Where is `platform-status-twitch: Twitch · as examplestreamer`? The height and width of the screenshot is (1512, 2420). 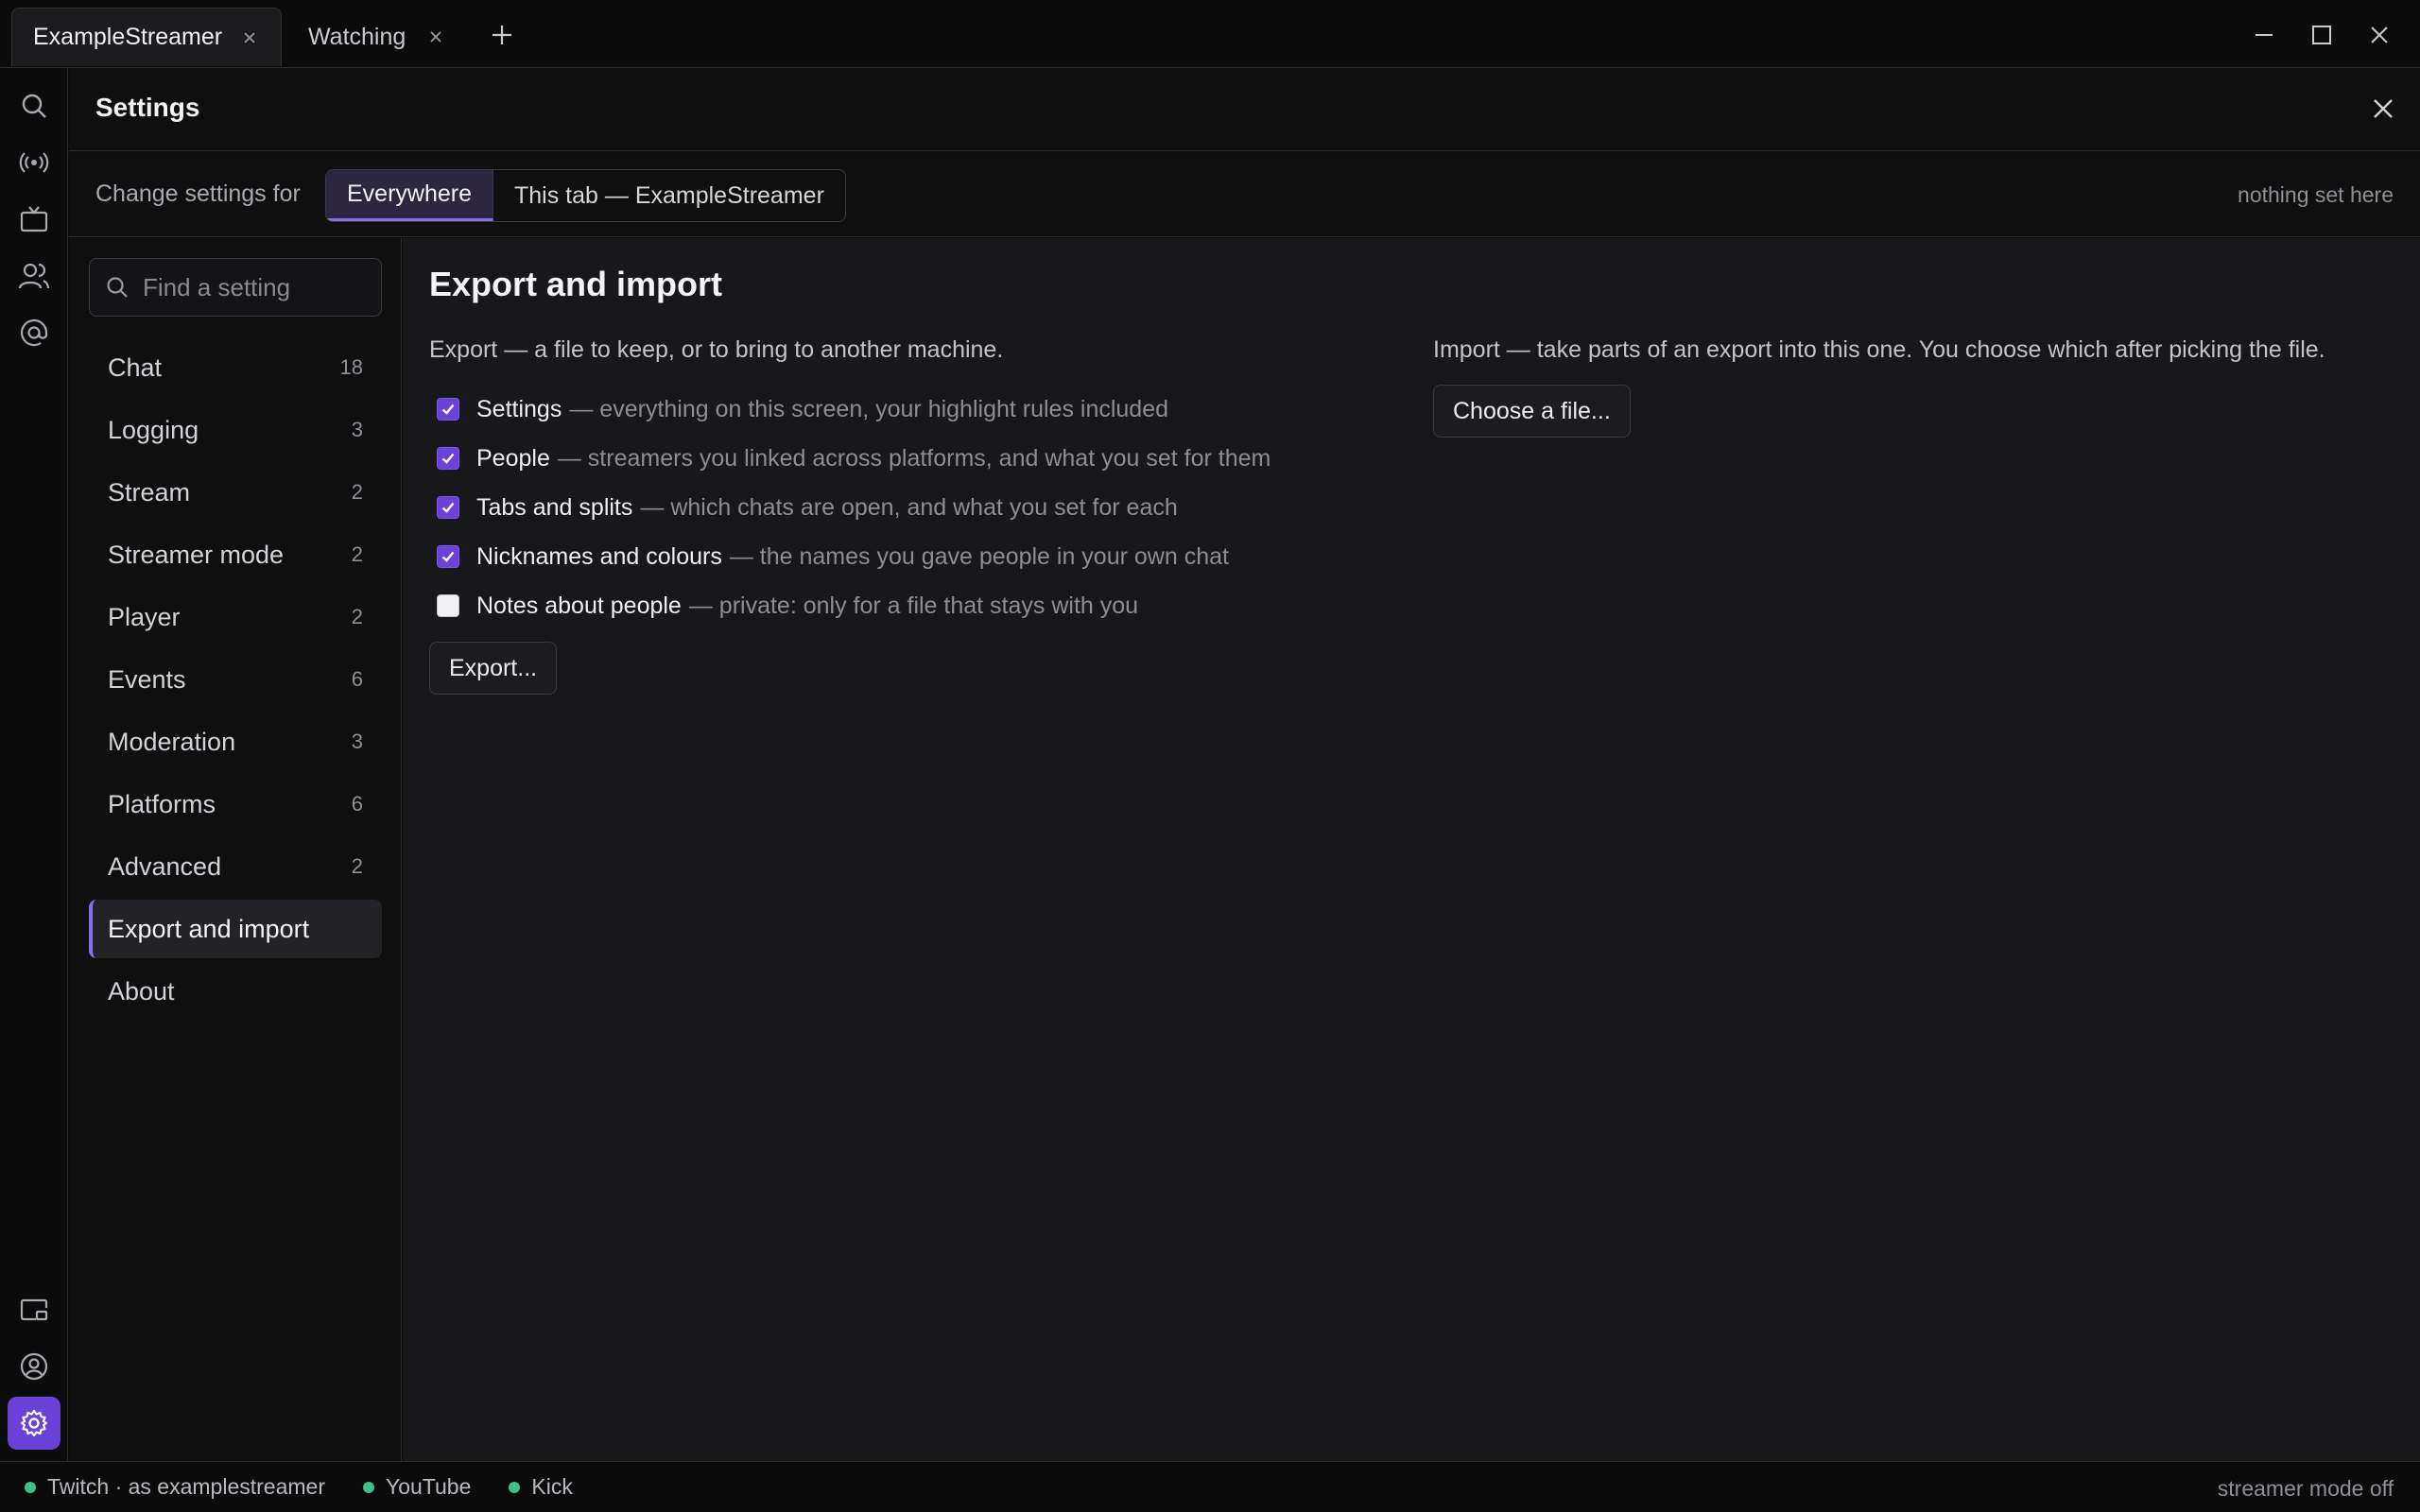
platform-status-twitch: Twitch · as examplestreamer is located at coordinates (175, 1487).